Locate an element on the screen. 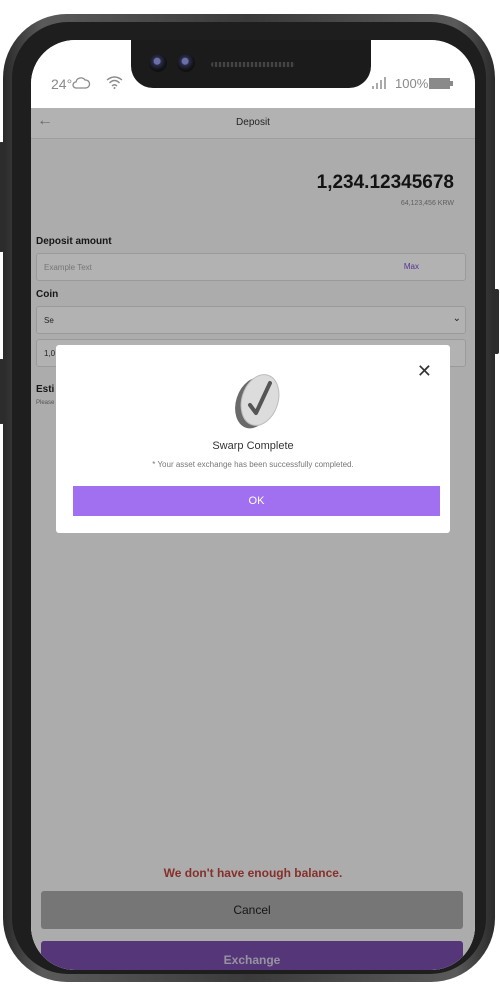  temperature: 24° is located at coordinates (62, 84).